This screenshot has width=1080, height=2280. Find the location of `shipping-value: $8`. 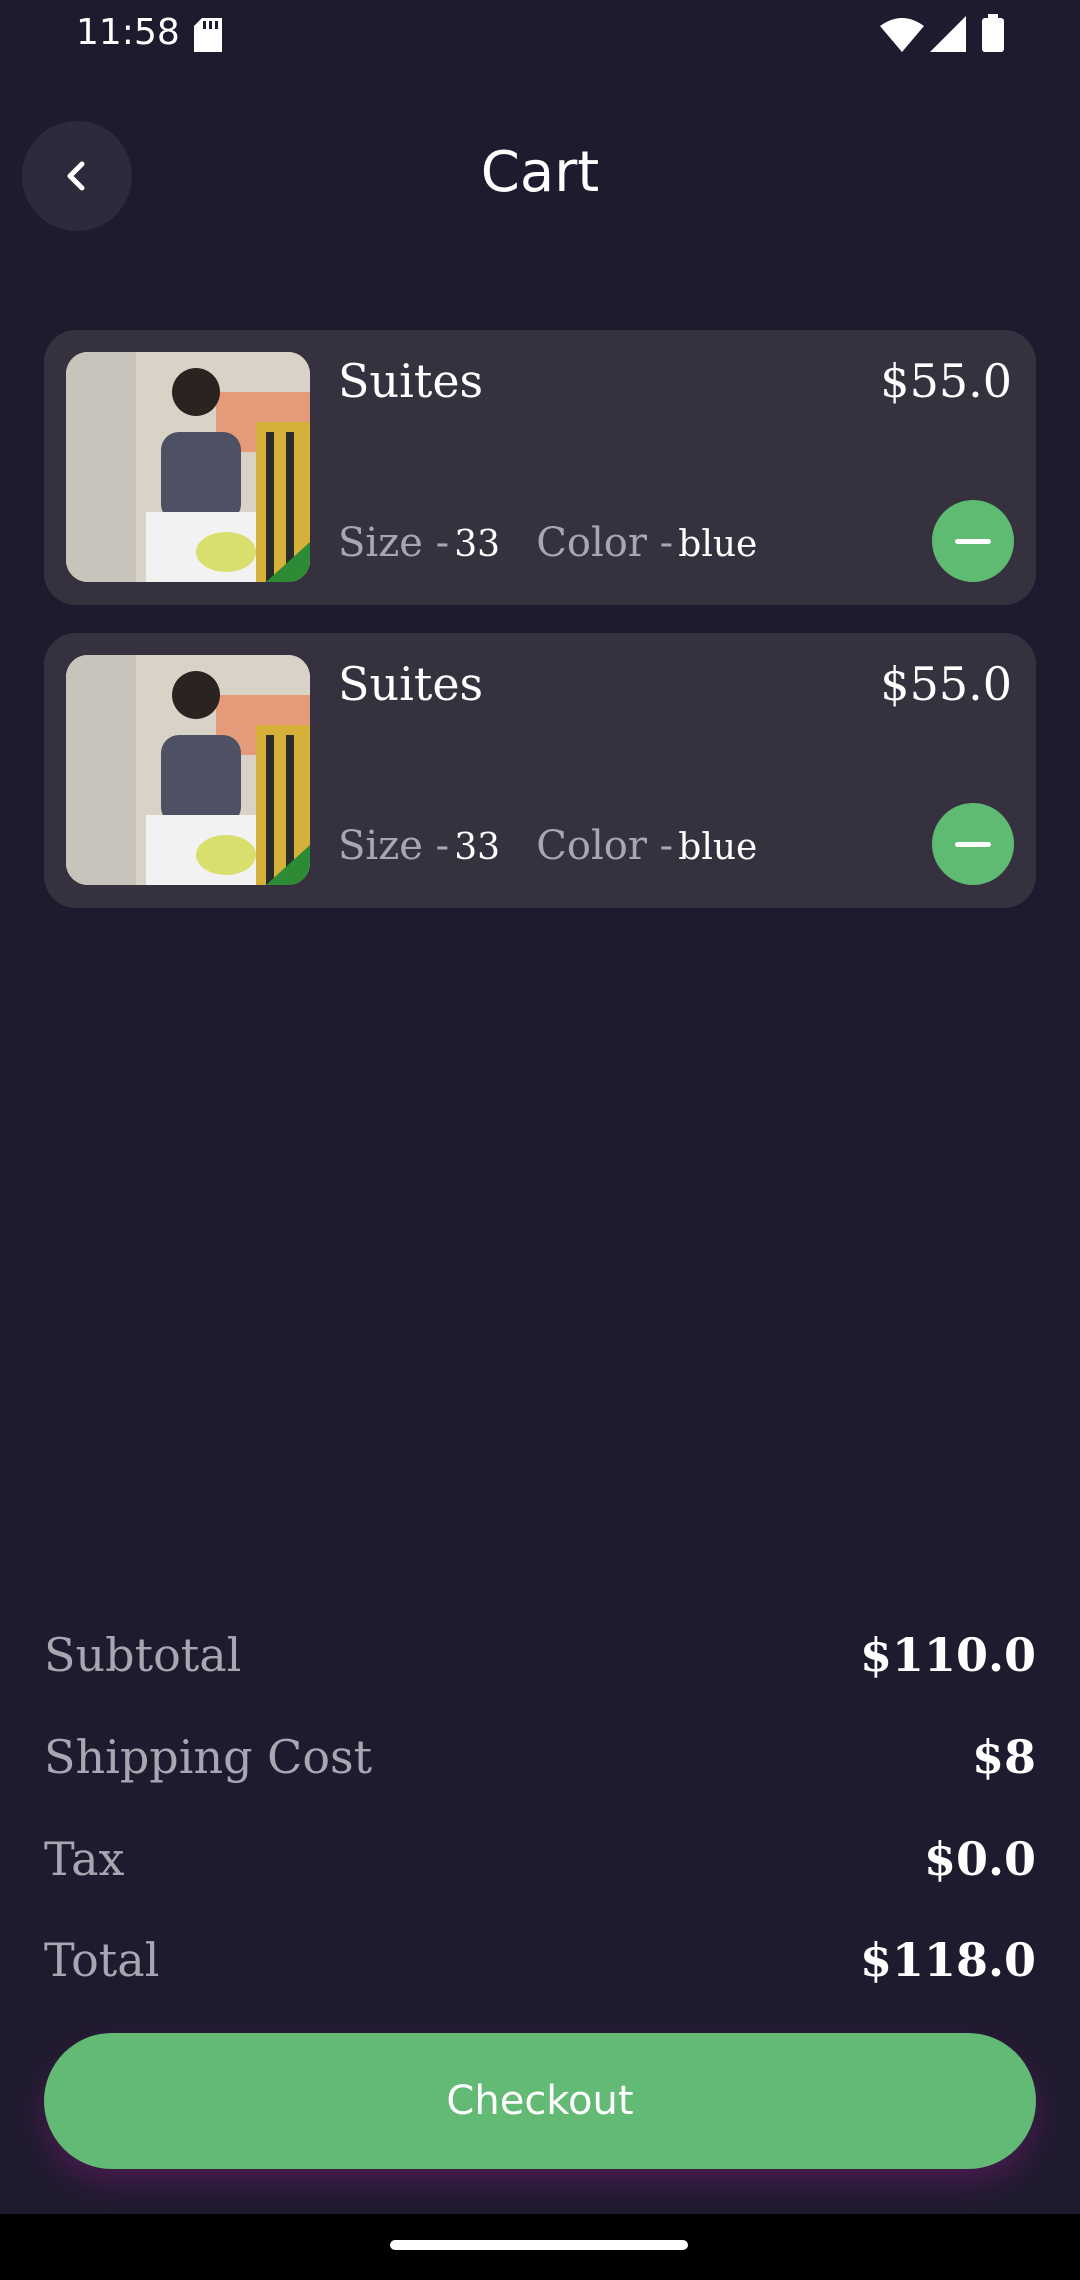

shipping-value: $8 is located at coordinates (1003, 1757).